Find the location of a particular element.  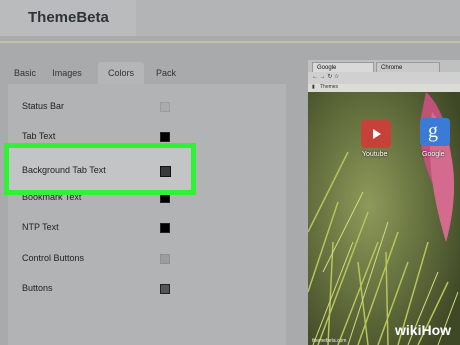

row-control-buttons: Control Buttons is located at coordinates (53, 260).